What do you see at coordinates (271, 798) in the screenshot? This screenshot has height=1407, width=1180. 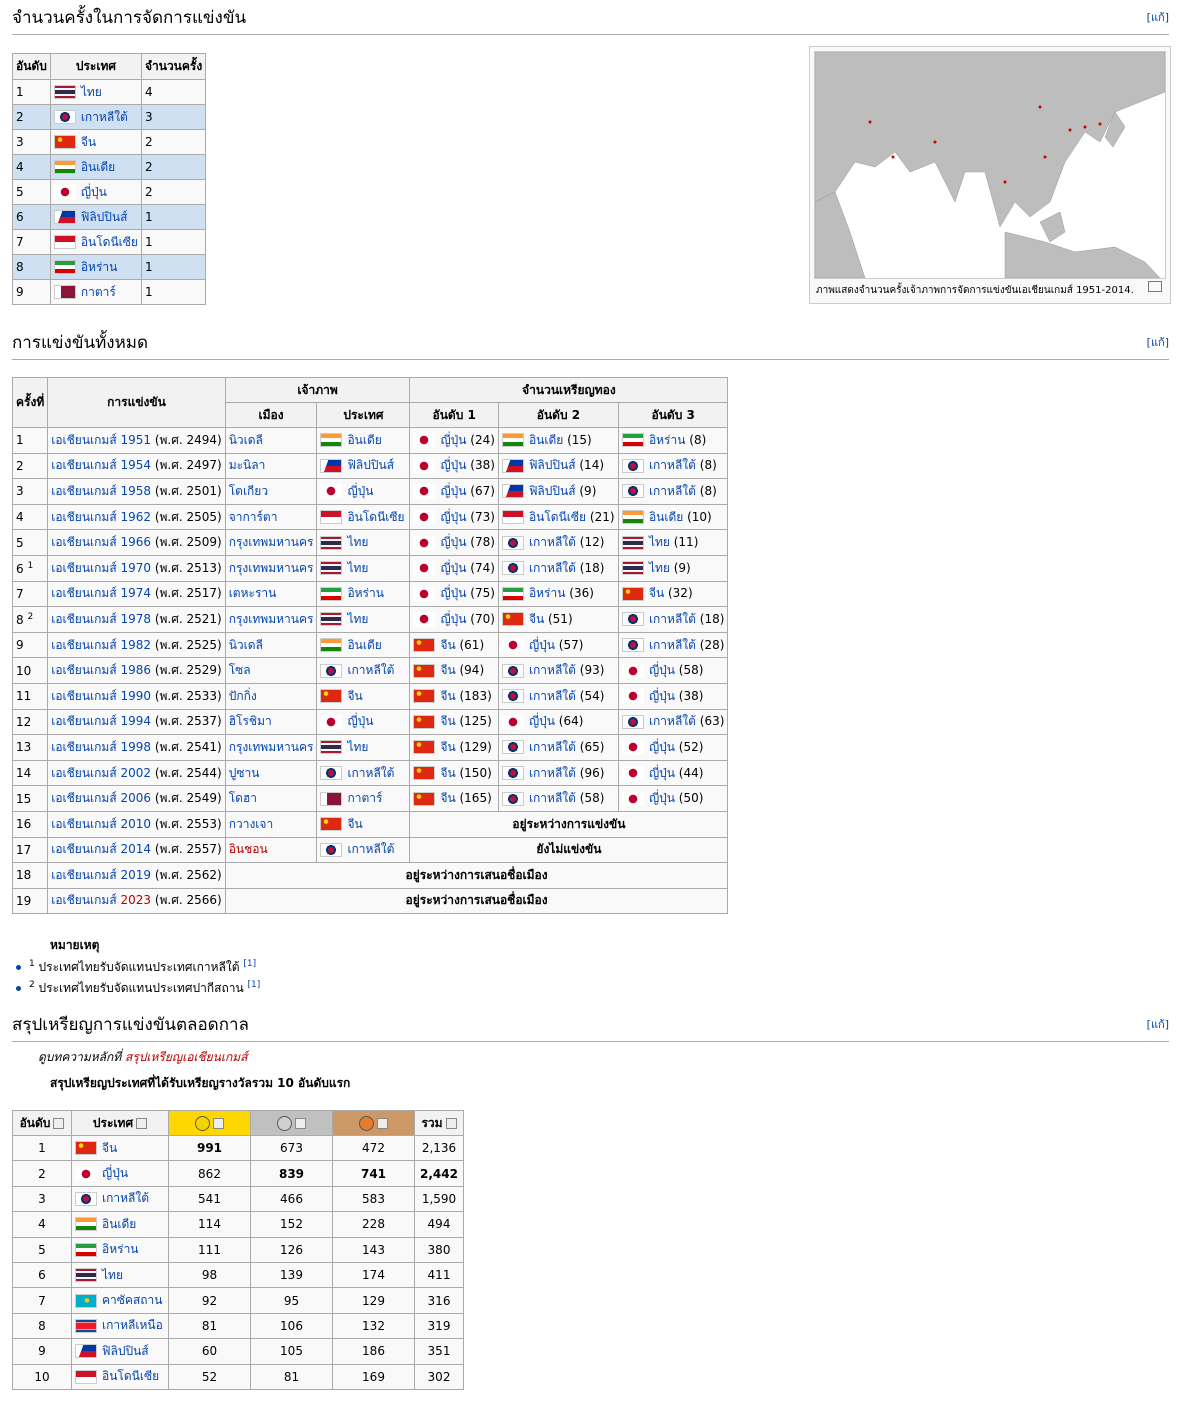 I see `host-city-cell: โดฮา` at bounding box center [271, 798].